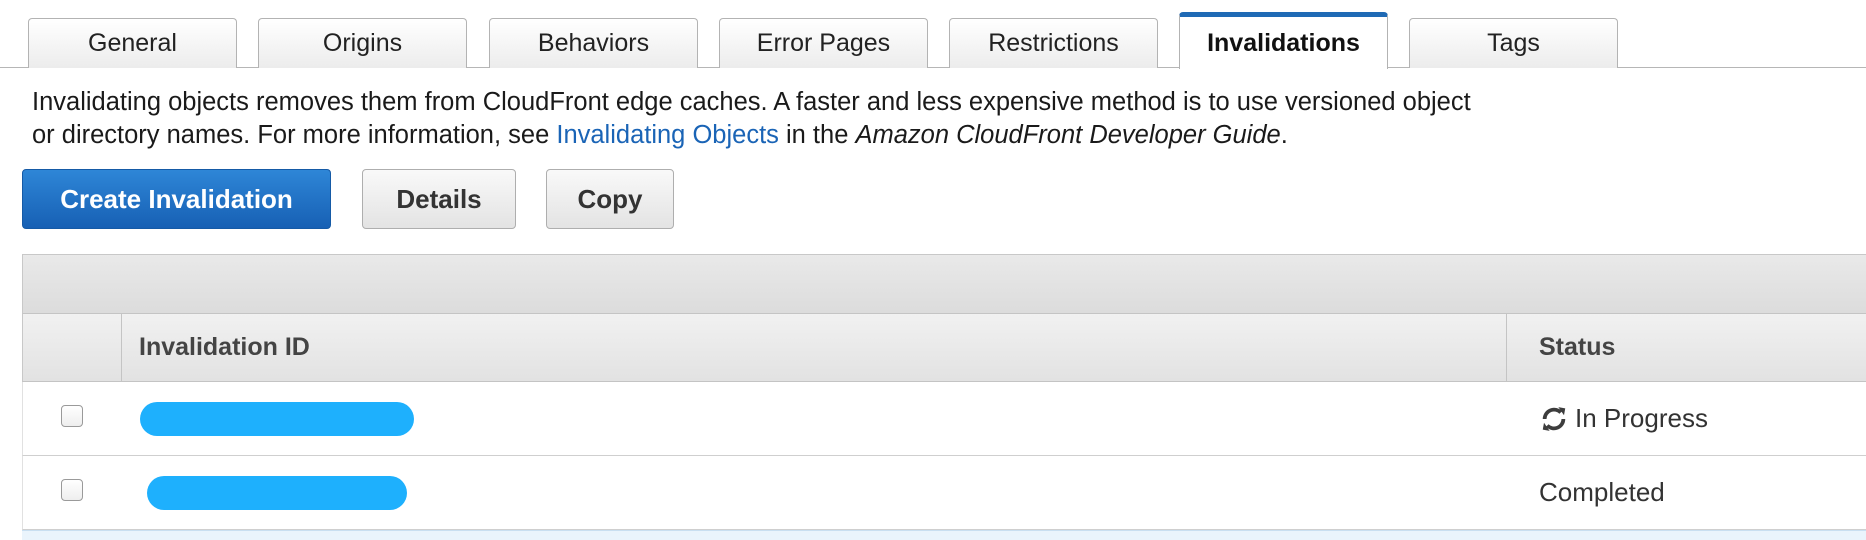 The height and width of the screenshot is (540, 1866). Describe the element at coordinates (944, 347) in the screenshot. I see `table-header: Invalidation ID Status` at that location.